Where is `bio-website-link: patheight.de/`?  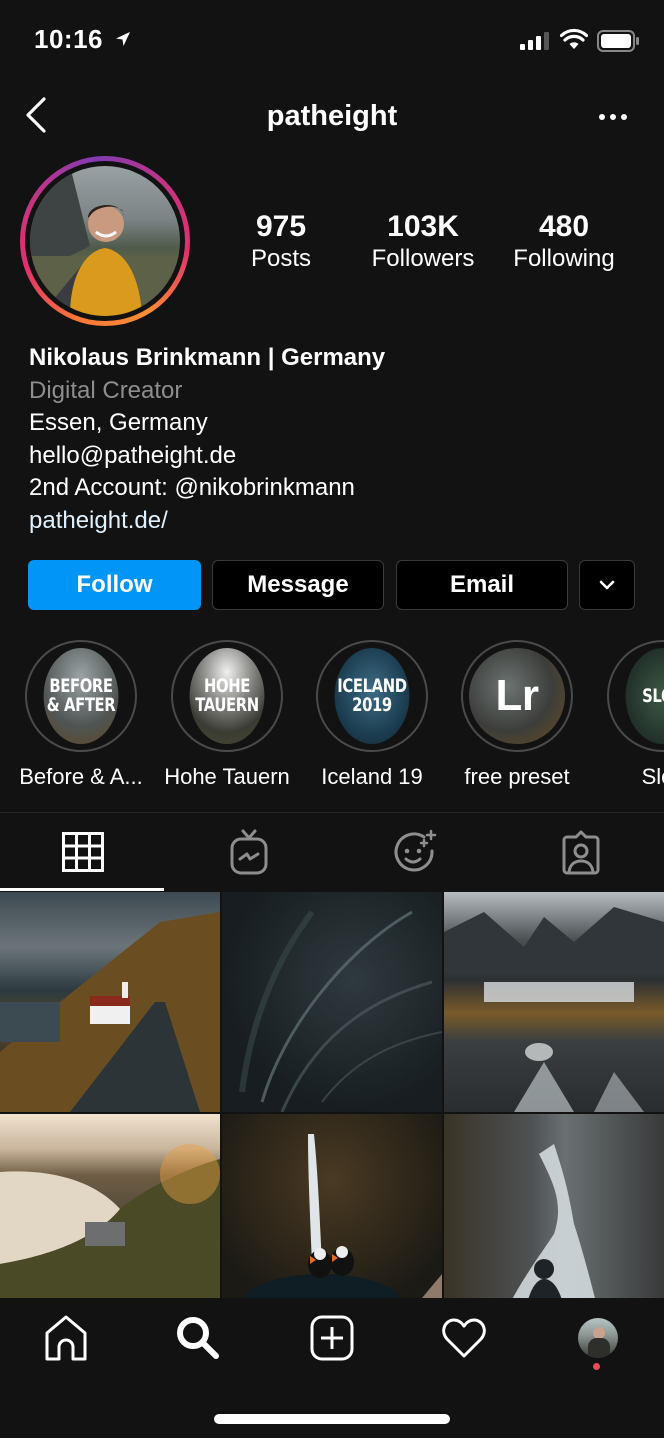
bio-website-link: patheight.de/ is located at coordinates (207, 521).